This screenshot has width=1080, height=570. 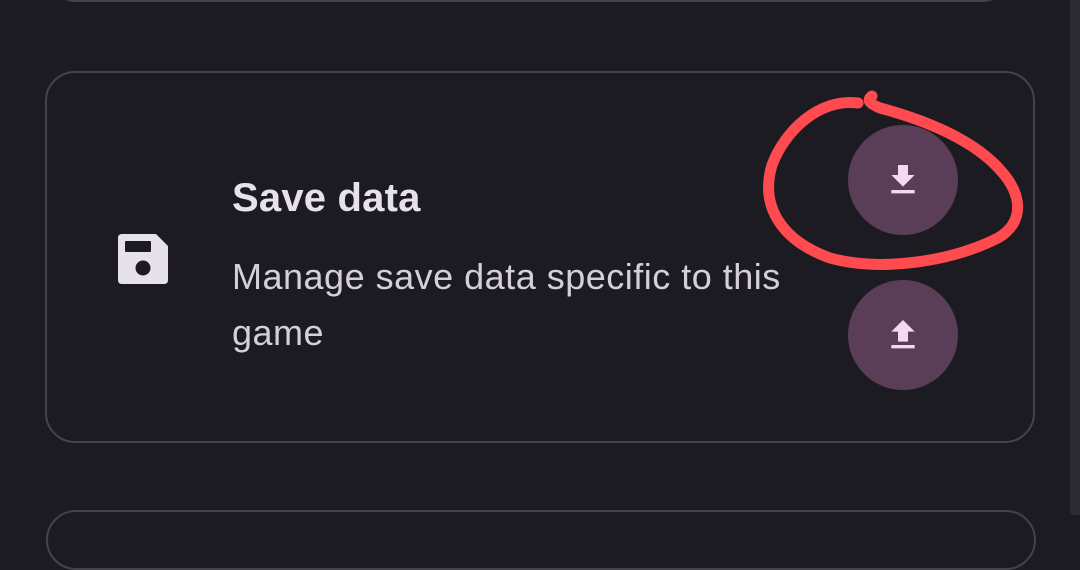 What do you see at coordinates (143, 259) in the screenshot?
I see `save-icon` at bounding box center [143, 259].